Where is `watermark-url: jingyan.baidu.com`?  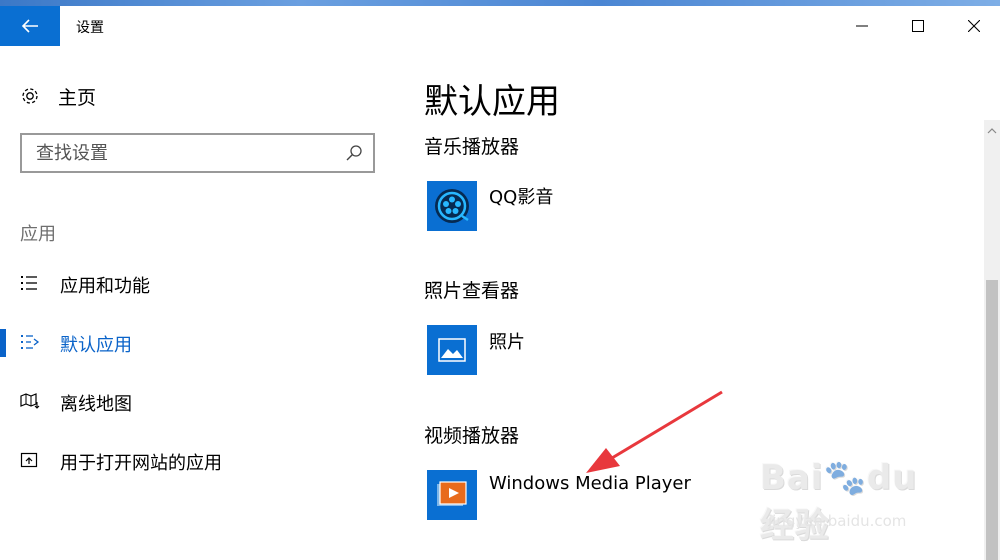
watermark-url: jingyan.baidu.com is located at coordinates (837, 521).